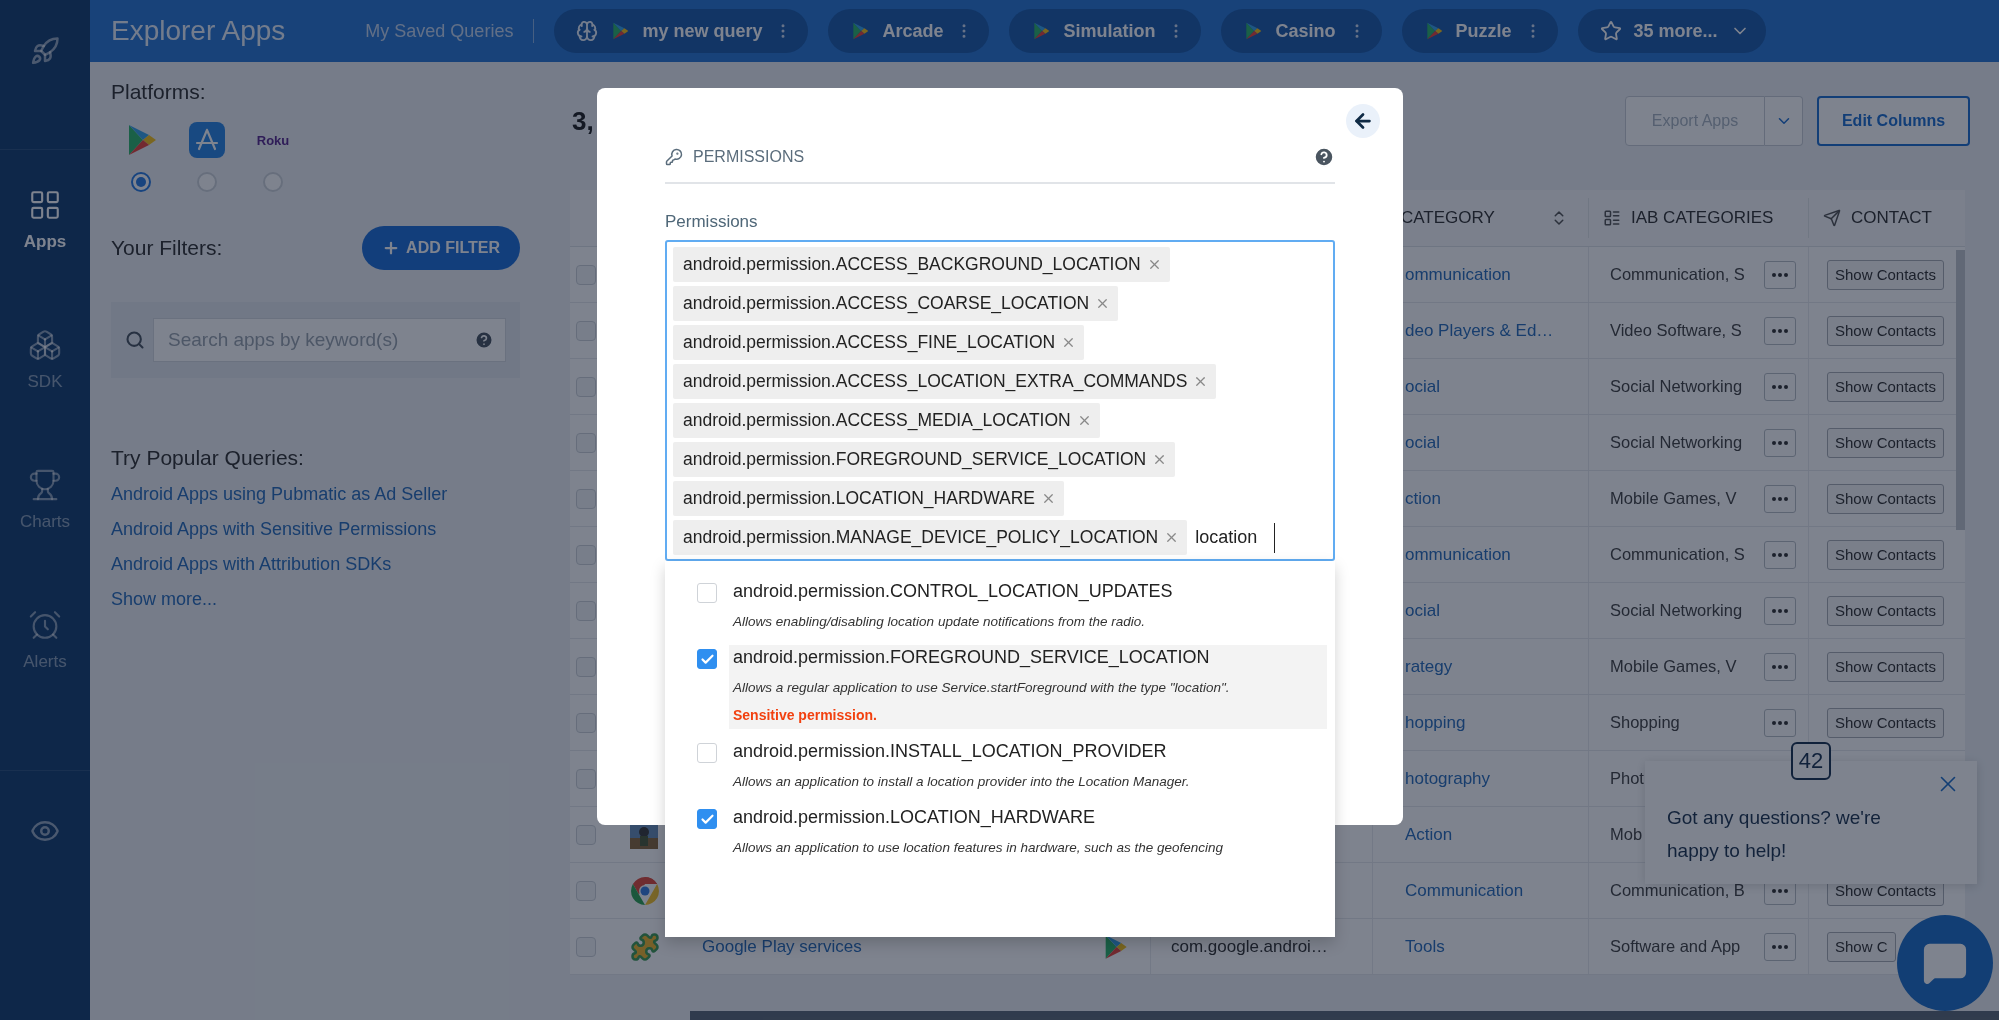 This screenshot has height=1020, width=1999. What do you see at coordinates (1413, 834) in the screenshot?
I see `category-link: Action` at bounding box center [1413, 834].